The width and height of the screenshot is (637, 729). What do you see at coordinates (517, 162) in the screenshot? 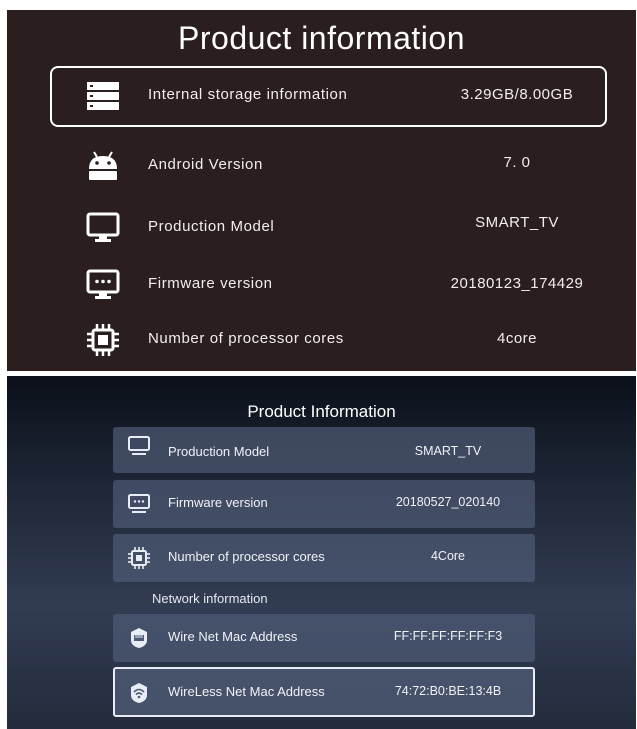
I see `row-value: 7. 0` at bounding box center [517, 162].